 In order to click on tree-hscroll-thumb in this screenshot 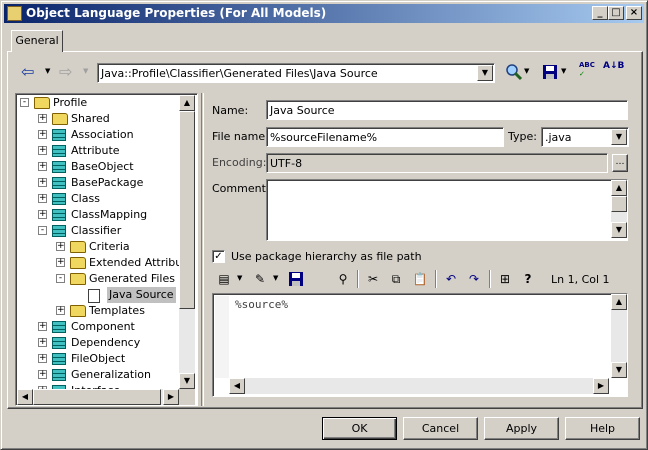, I will do `click(97, 397)`.